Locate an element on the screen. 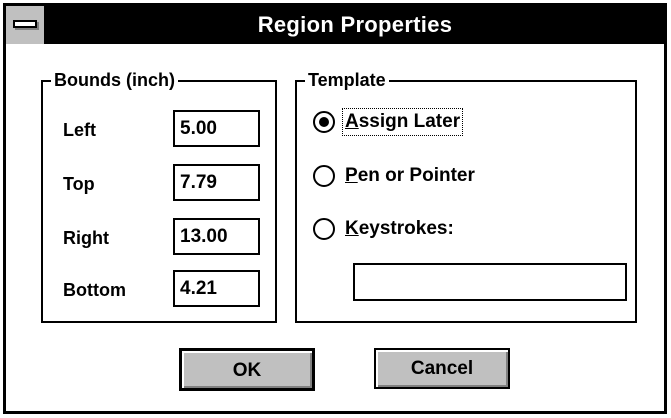 Image resolution: width=671 pixels, height=418 pixels. title-bar: Region Properties is located at coordinates (335, 25).